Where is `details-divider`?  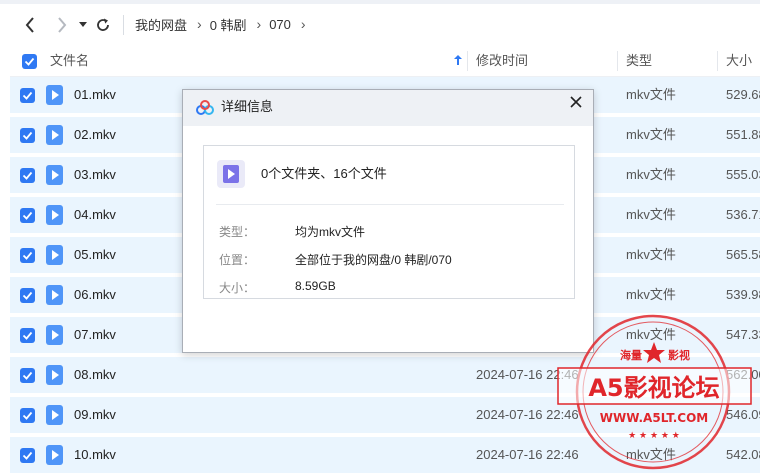
details-divider is located at coordinates (390, 204).